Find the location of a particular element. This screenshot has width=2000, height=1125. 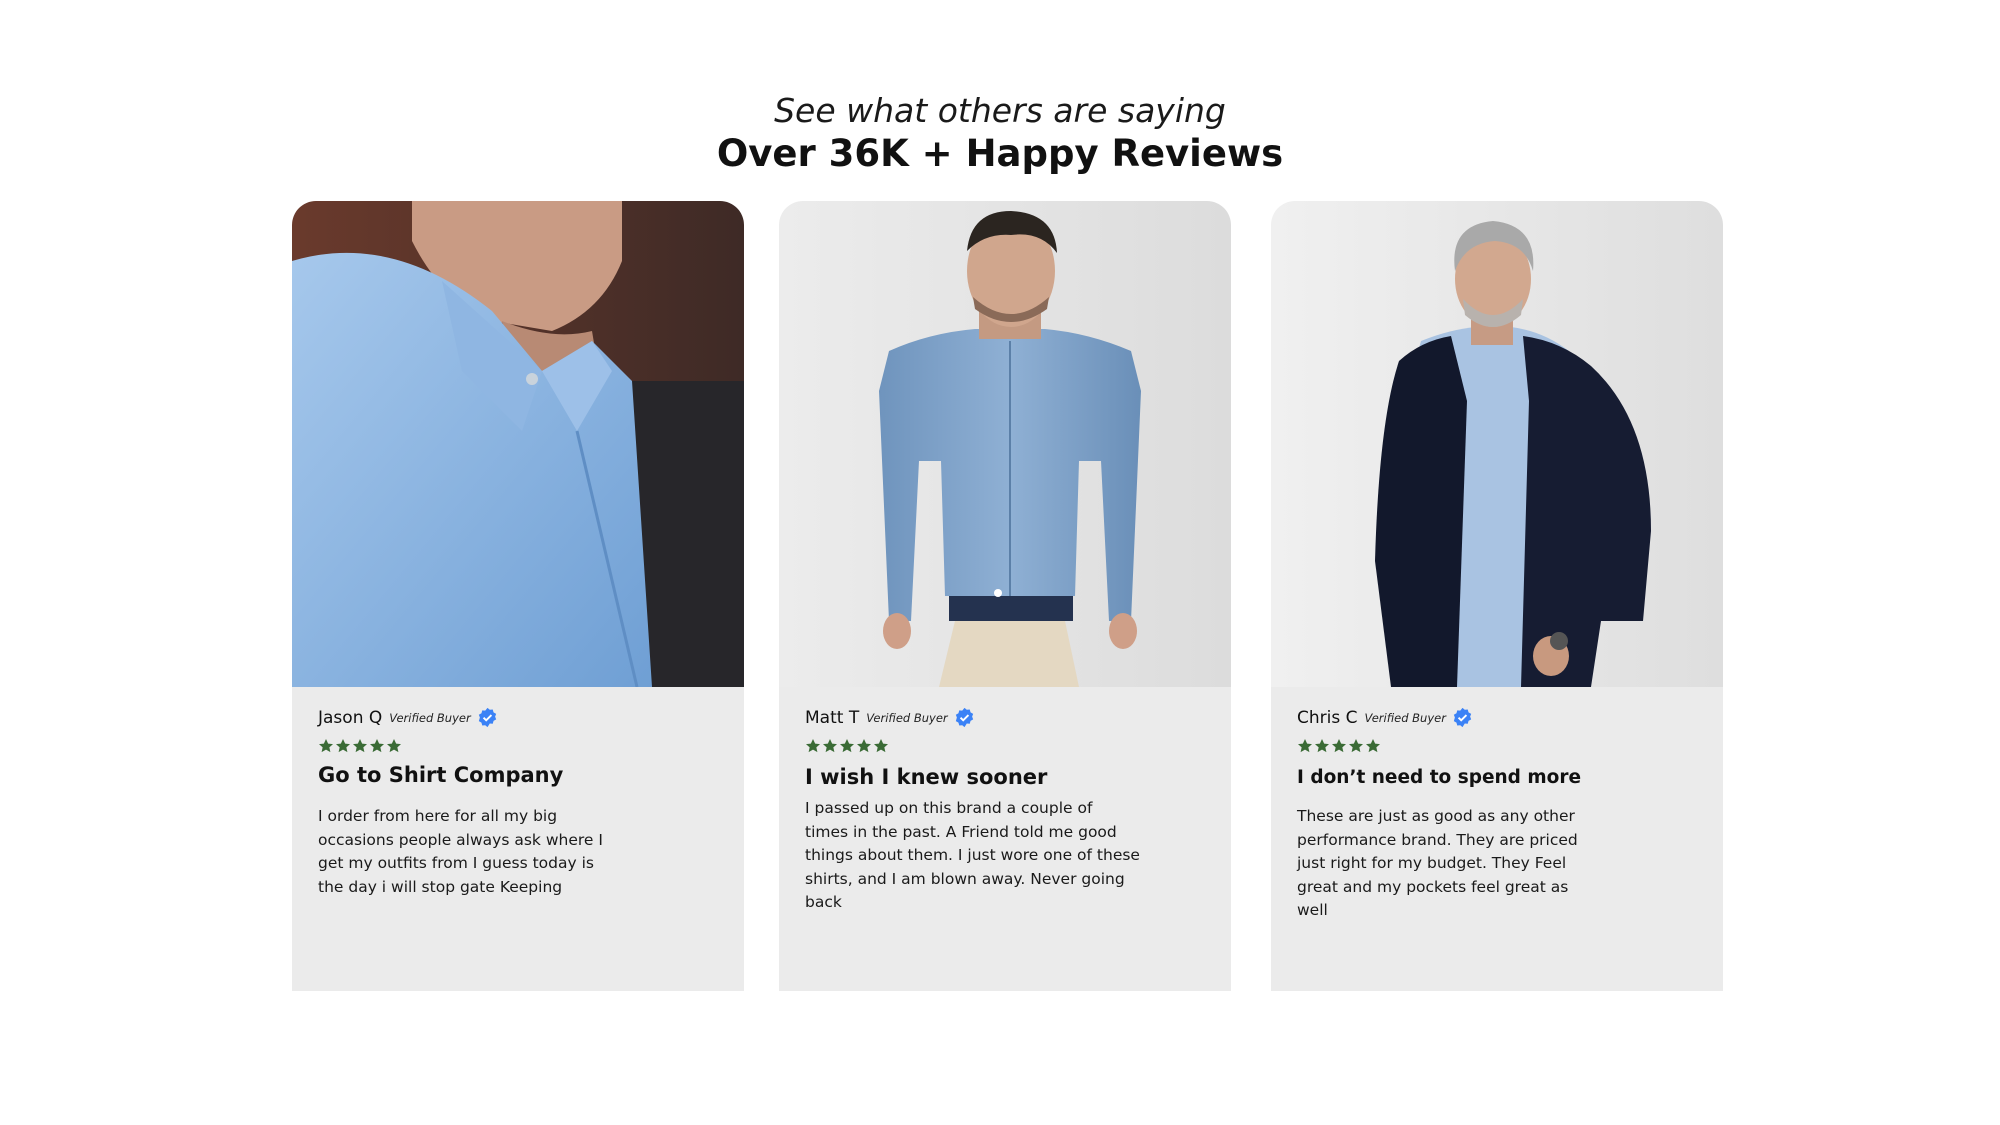

reviewer-info: Jason Q Verified Buyer is located at coordinates (408, 717).